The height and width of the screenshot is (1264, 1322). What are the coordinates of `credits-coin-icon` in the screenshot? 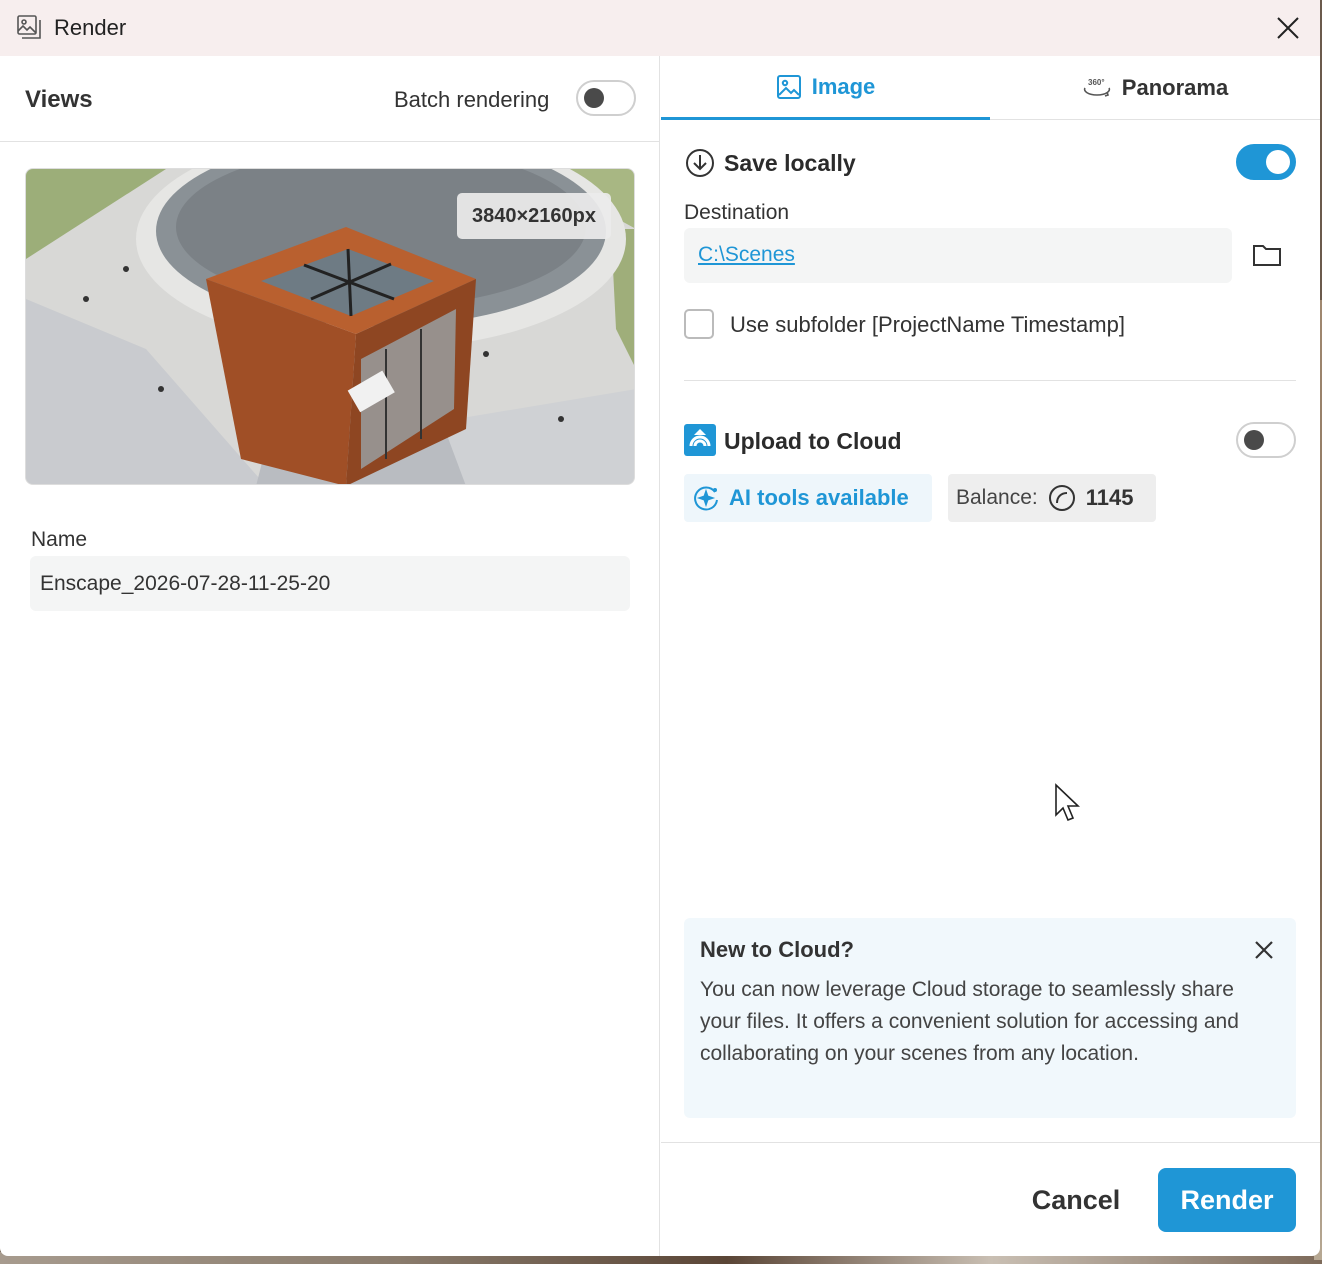 It's located at (1062, 498).